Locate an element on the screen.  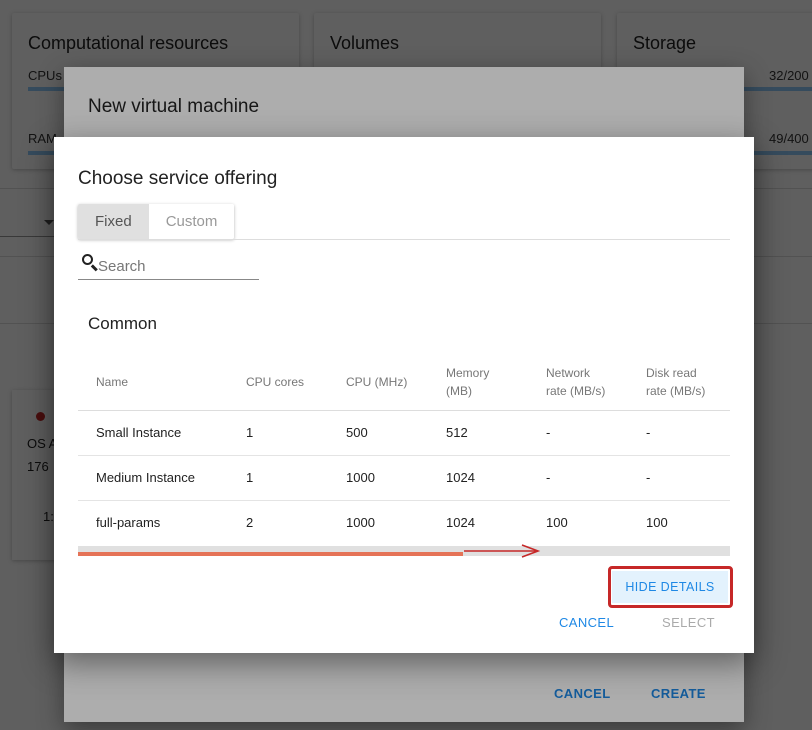
tabs-divider is located at coordinates (404, 239).